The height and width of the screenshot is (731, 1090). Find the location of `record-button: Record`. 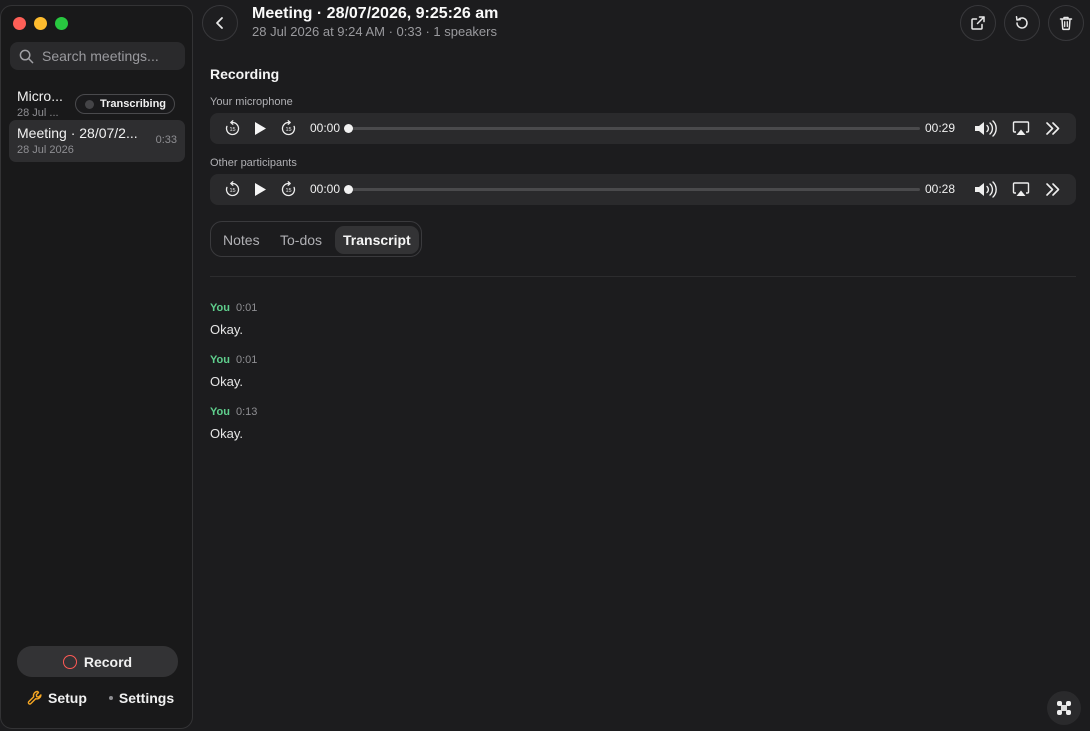

record-button: Record is located at coordinates (97, 661).